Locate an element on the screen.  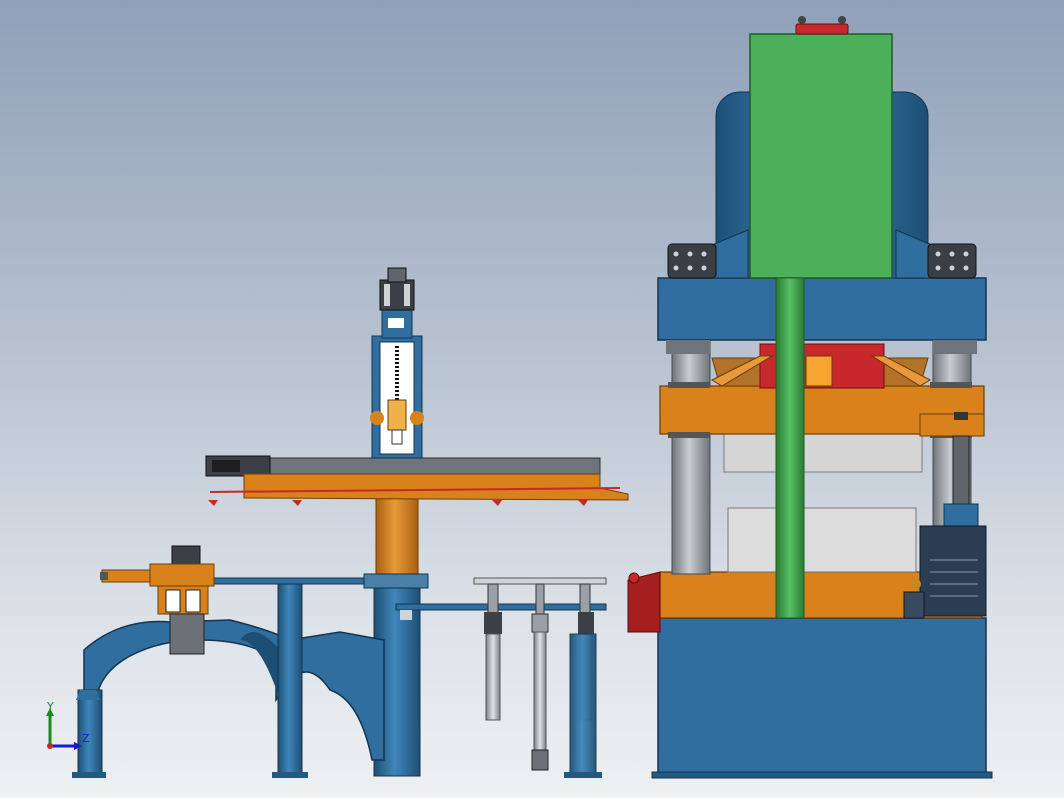
valve-block is located at coordinates (644, 602).